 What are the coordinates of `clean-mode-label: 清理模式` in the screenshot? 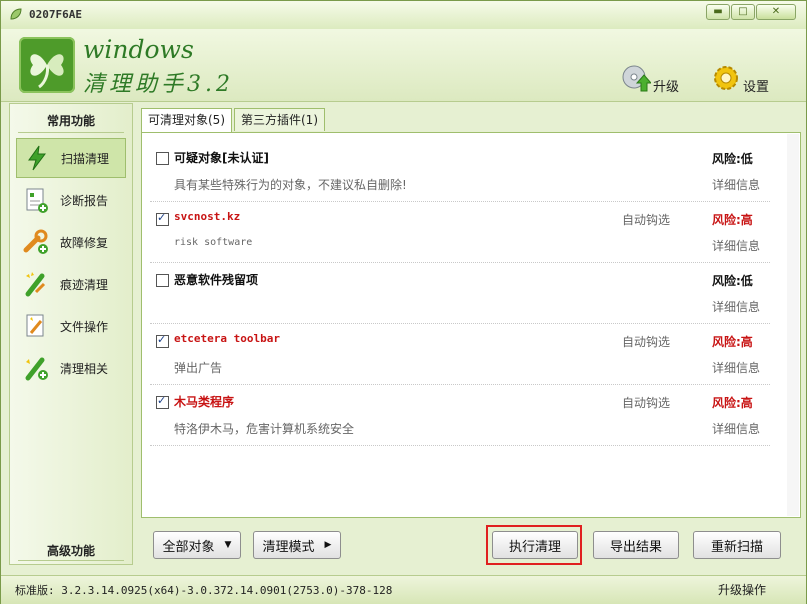 It's located at (288, 547).